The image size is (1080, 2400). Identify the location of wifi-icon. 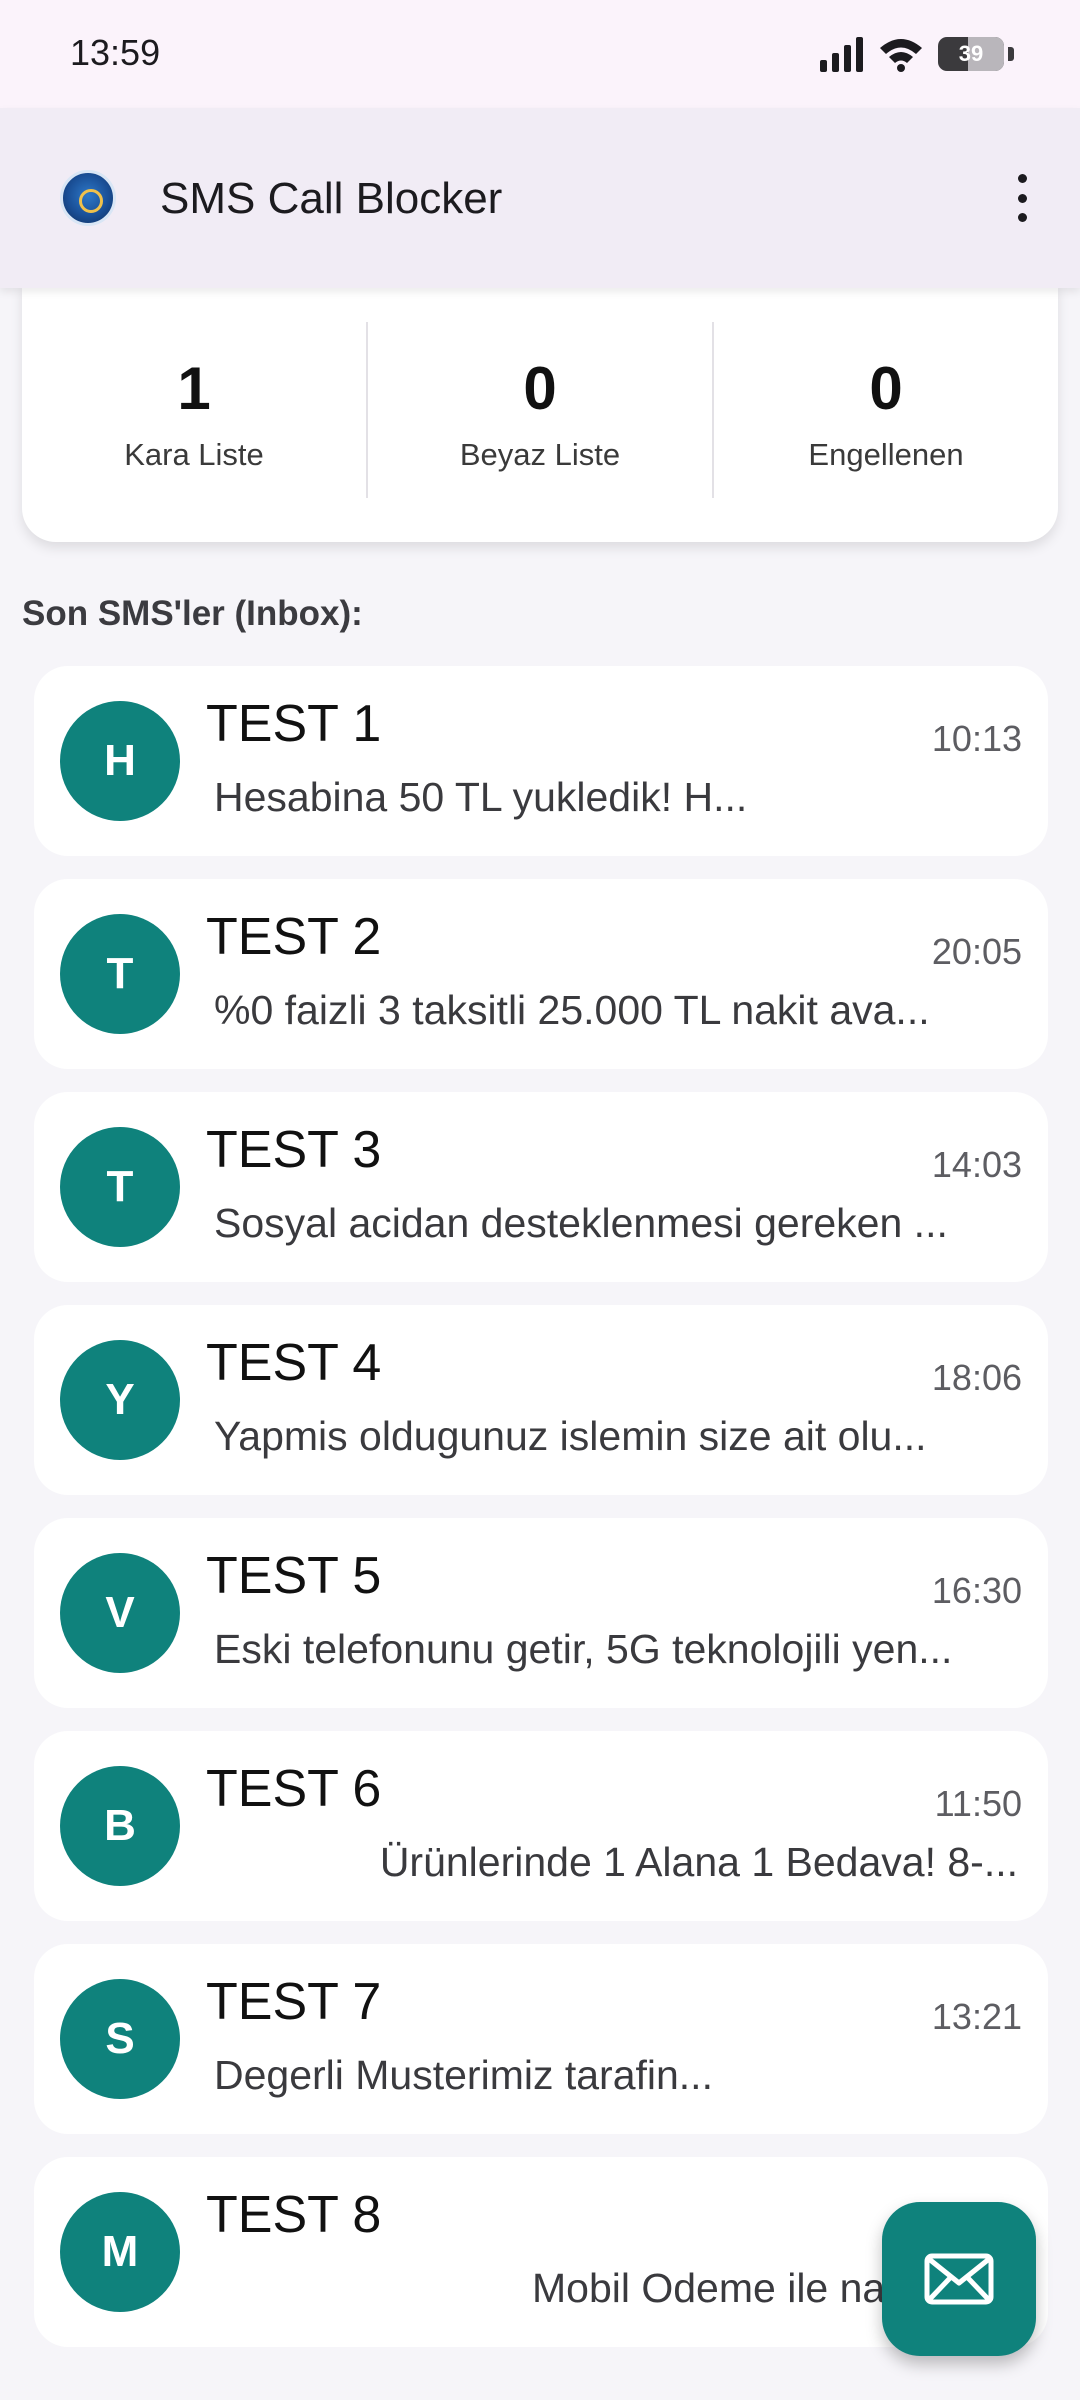
(901, 55).